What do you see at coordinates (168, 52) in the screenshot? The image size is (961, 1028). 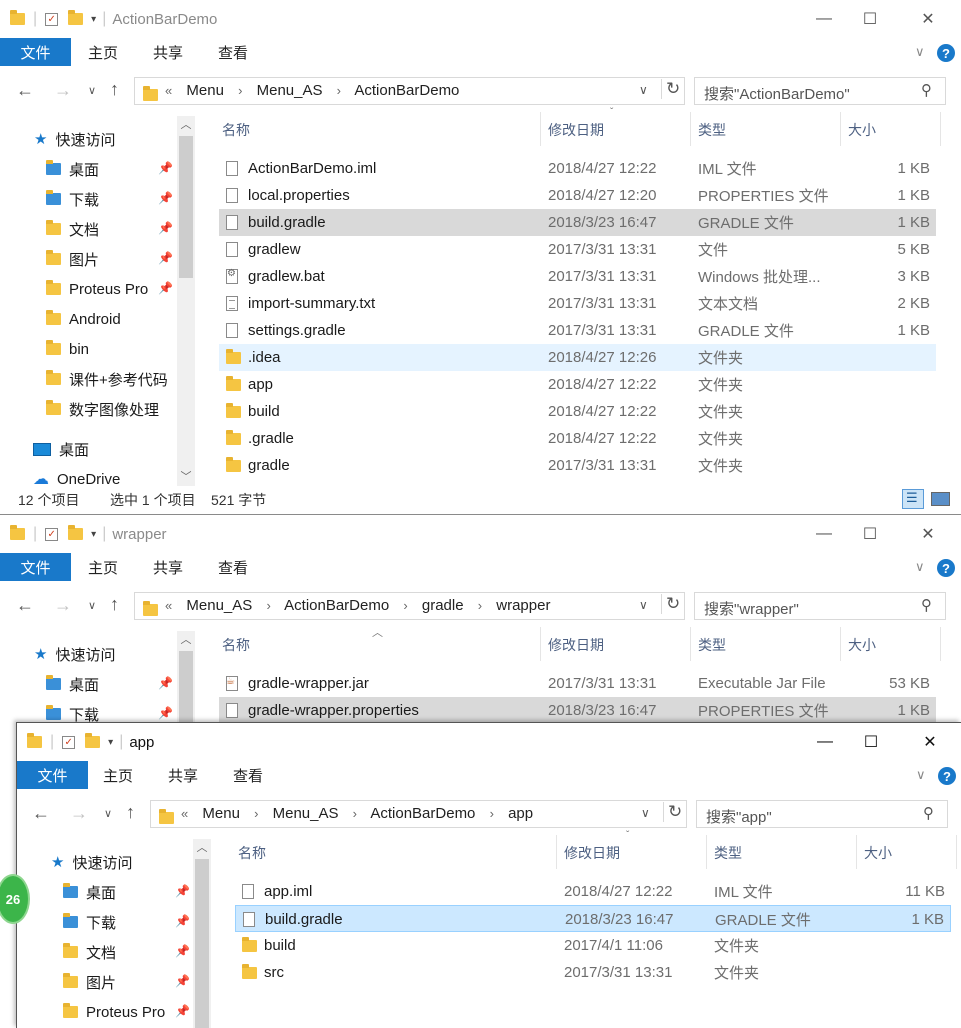 I see `tab-share: 共享` at bounding box center [168, 52].